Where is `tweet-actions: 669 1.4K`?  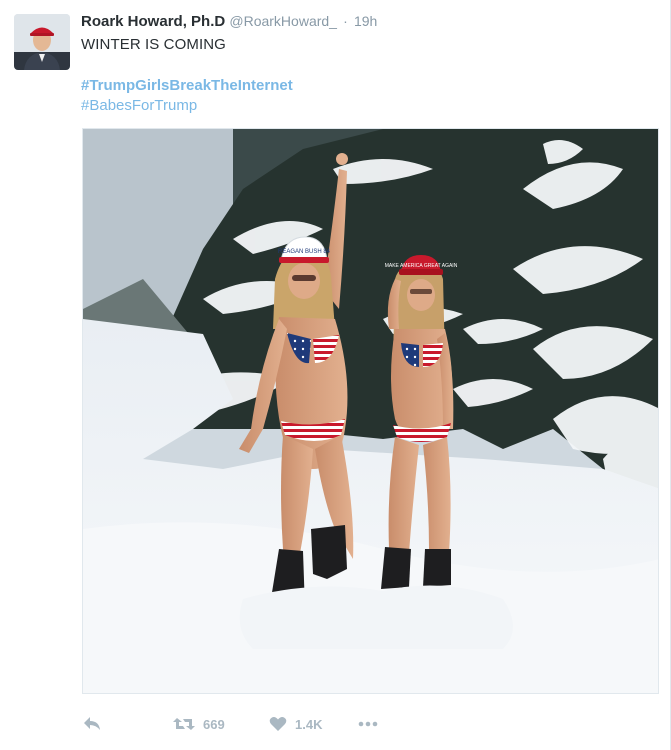 tweet-actions: 669 1.4K is located at coordinates (361, 729).